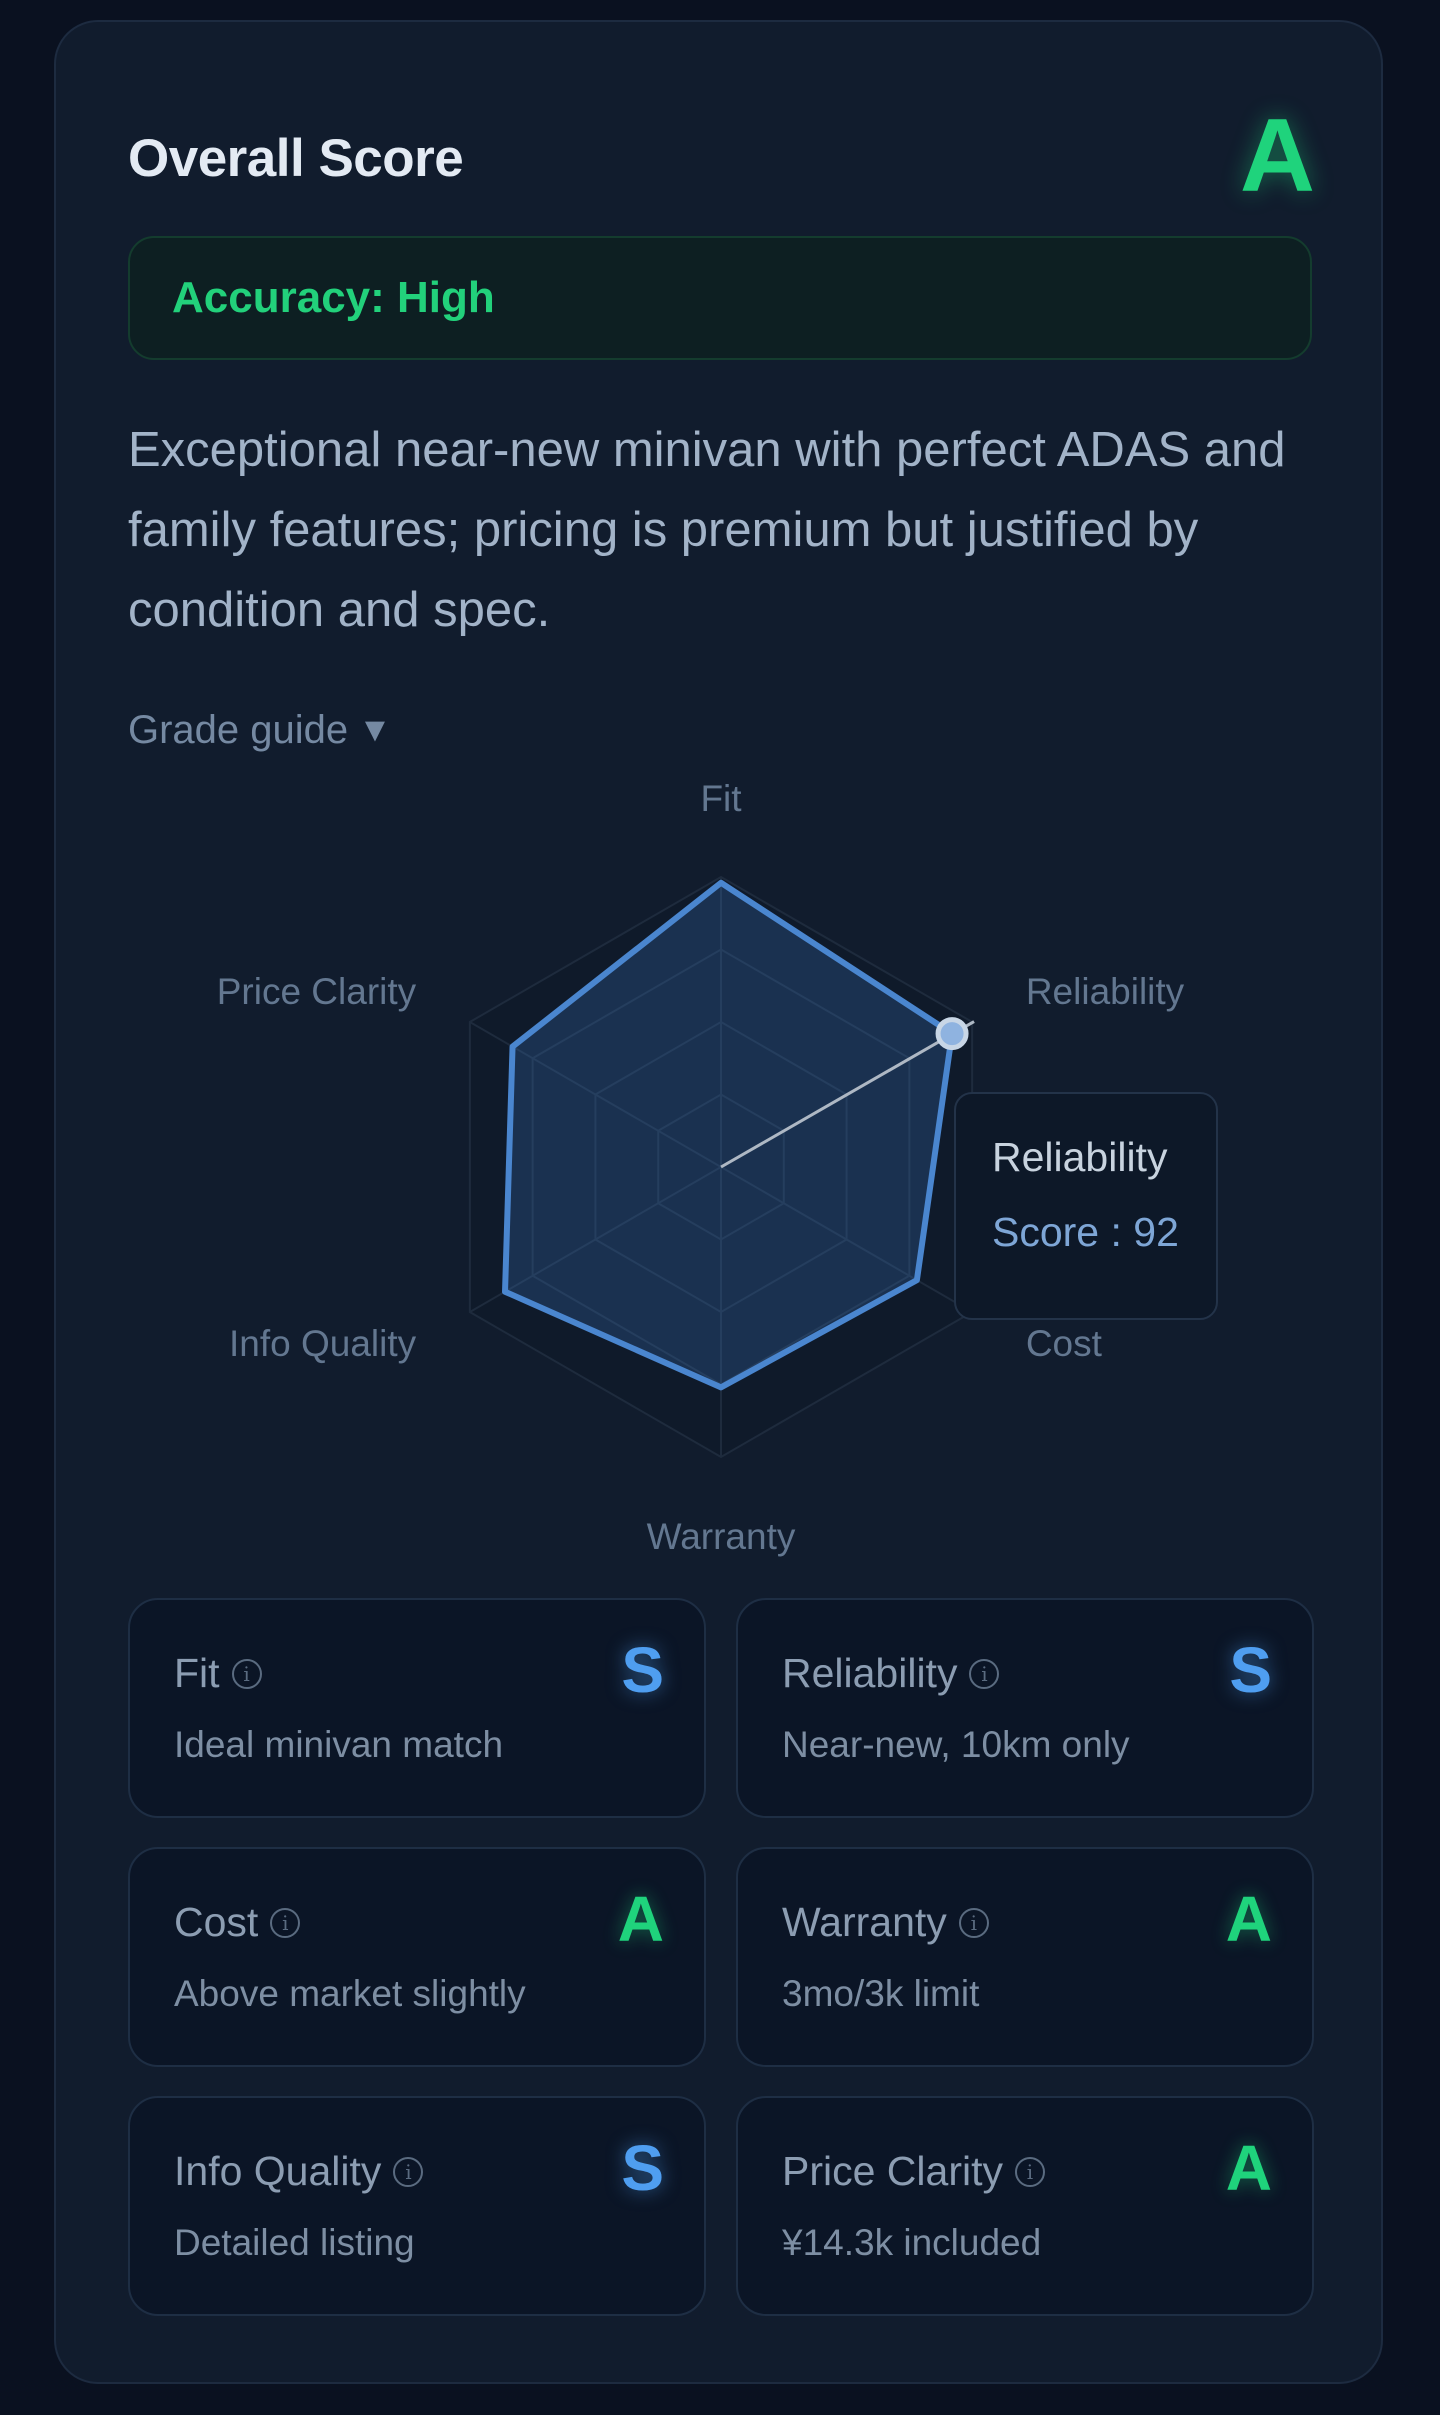 This screenshot has height=2415, width=1440. Describe the element at coordinates (952, 1034) in the screenshot. I see `radar-active-point` at that location.